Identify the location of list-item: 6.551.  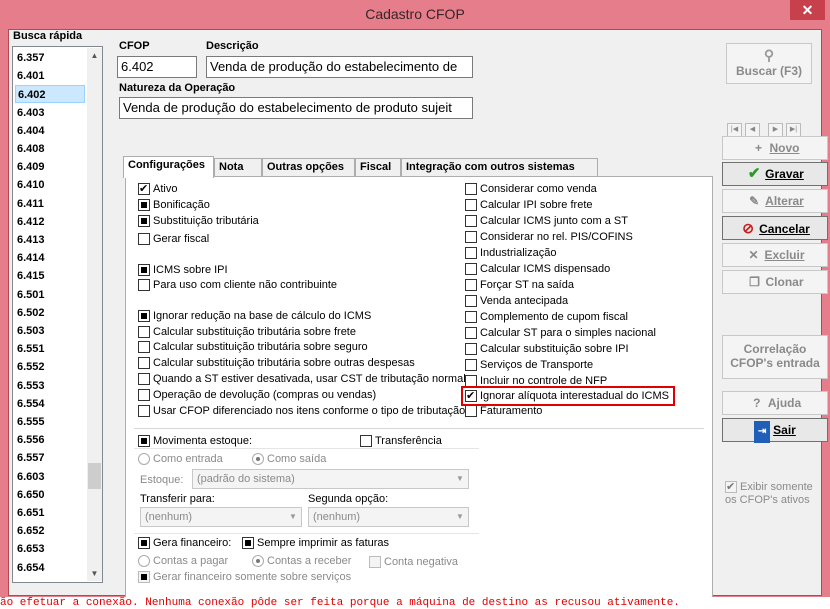
(50, 349).